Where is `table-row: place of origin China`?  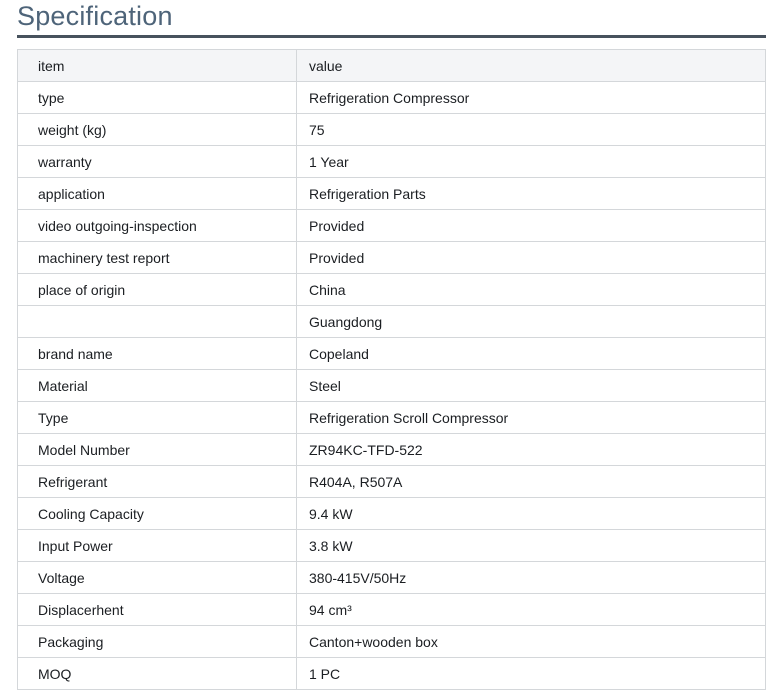
table-row: place of origin China is located at coordinates (391, 289).